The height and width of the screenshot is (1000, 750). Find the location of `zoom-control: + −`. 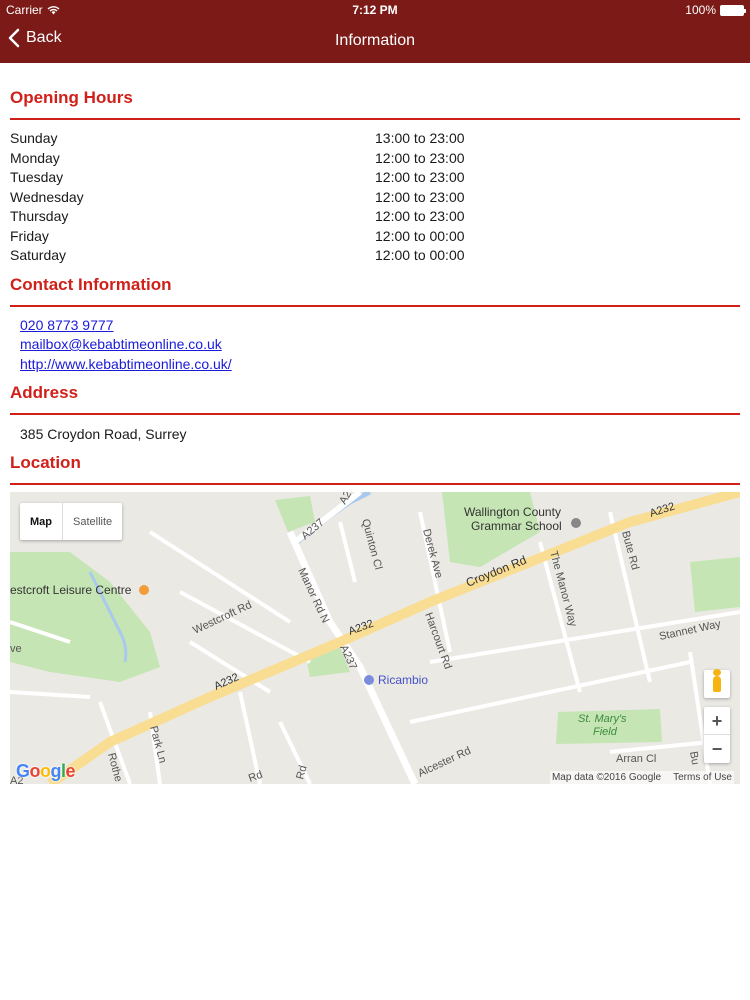

zoom-control: + − is located at coordinates (717, 735).